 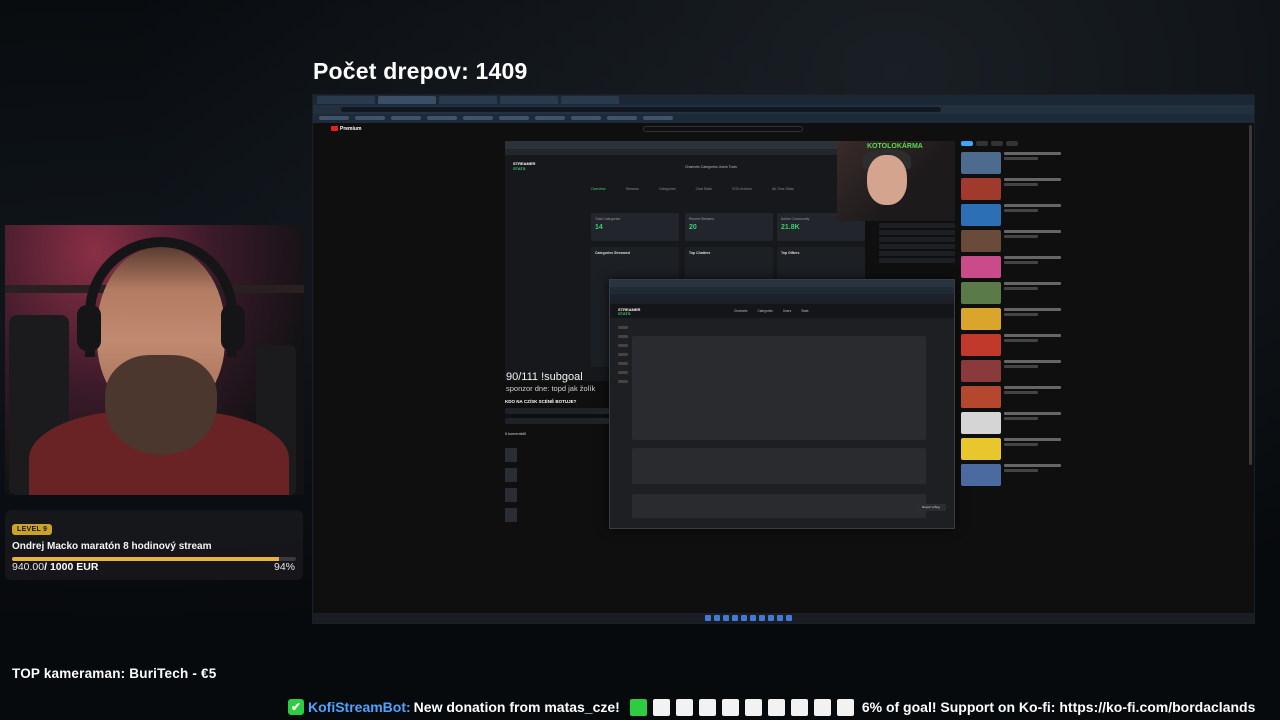 What do you see at coordinates (711, 167) in the screenshot?
I see `streamer-stats-nav: Channels Categories Users Tools` at bounding box center [711, 167].